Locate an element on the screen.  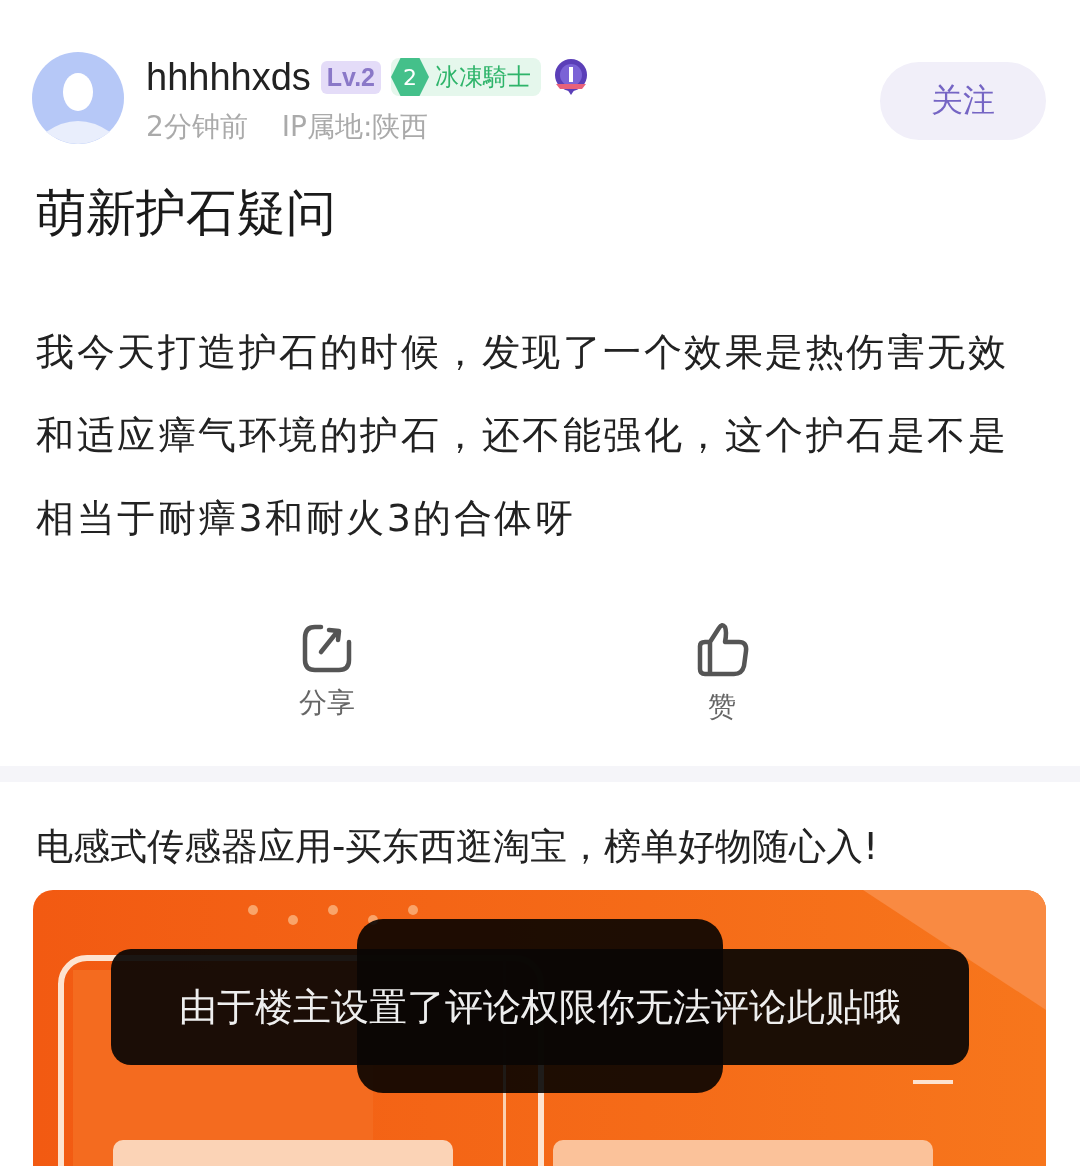
toast-message: 由于楼主设置了评论权限你无法评论此贴哦 is located at coordinates (540, 1007).